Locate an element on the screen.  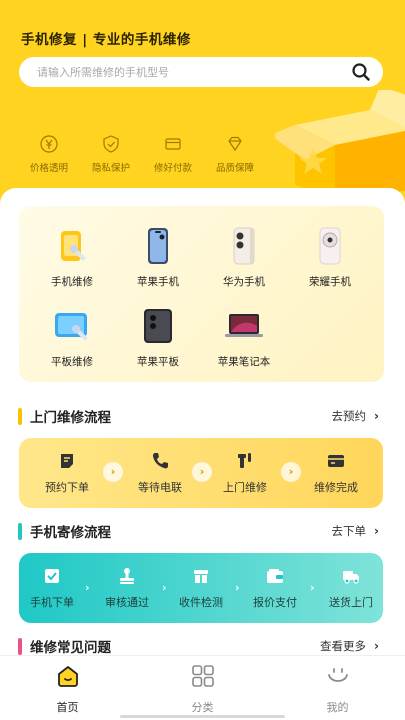
iphone-icon is located at coordinates (158, 246).